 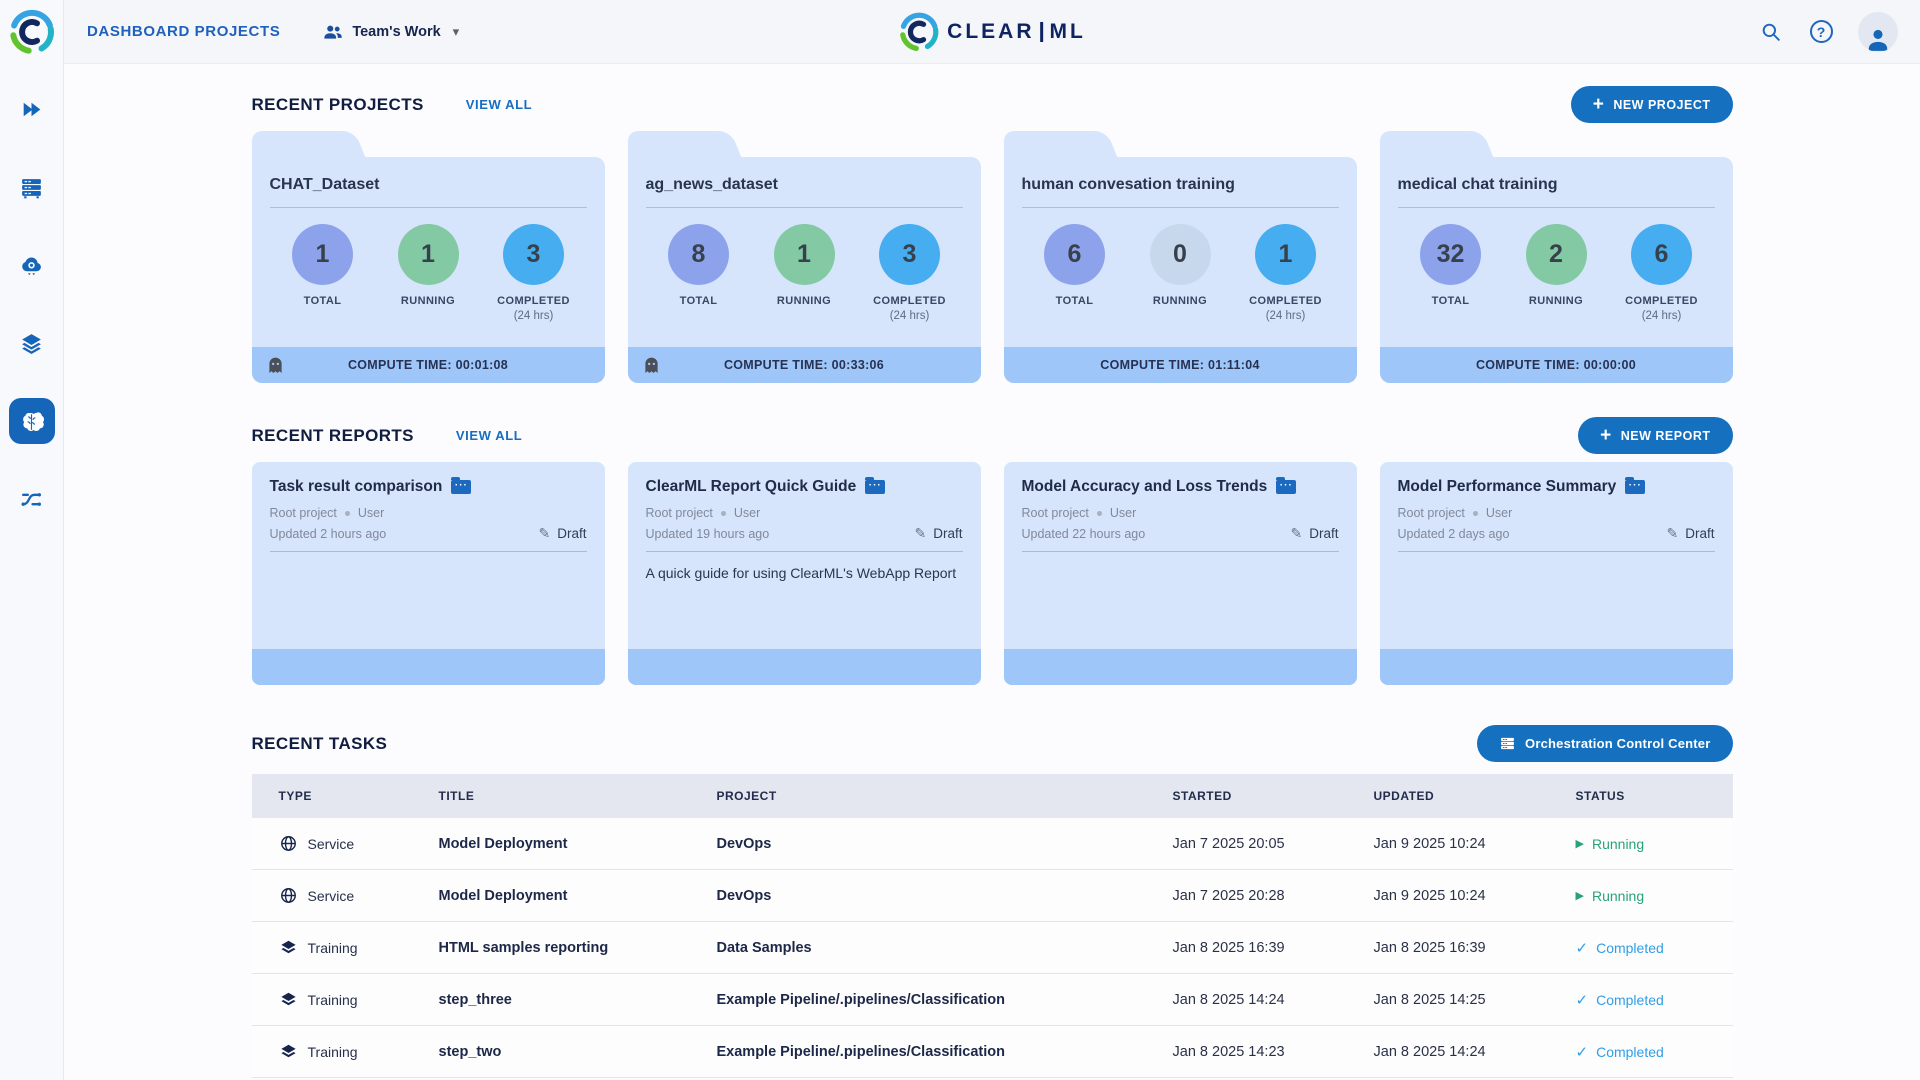 I want to click on fast-forward-icon, so click(x=32, y=109).